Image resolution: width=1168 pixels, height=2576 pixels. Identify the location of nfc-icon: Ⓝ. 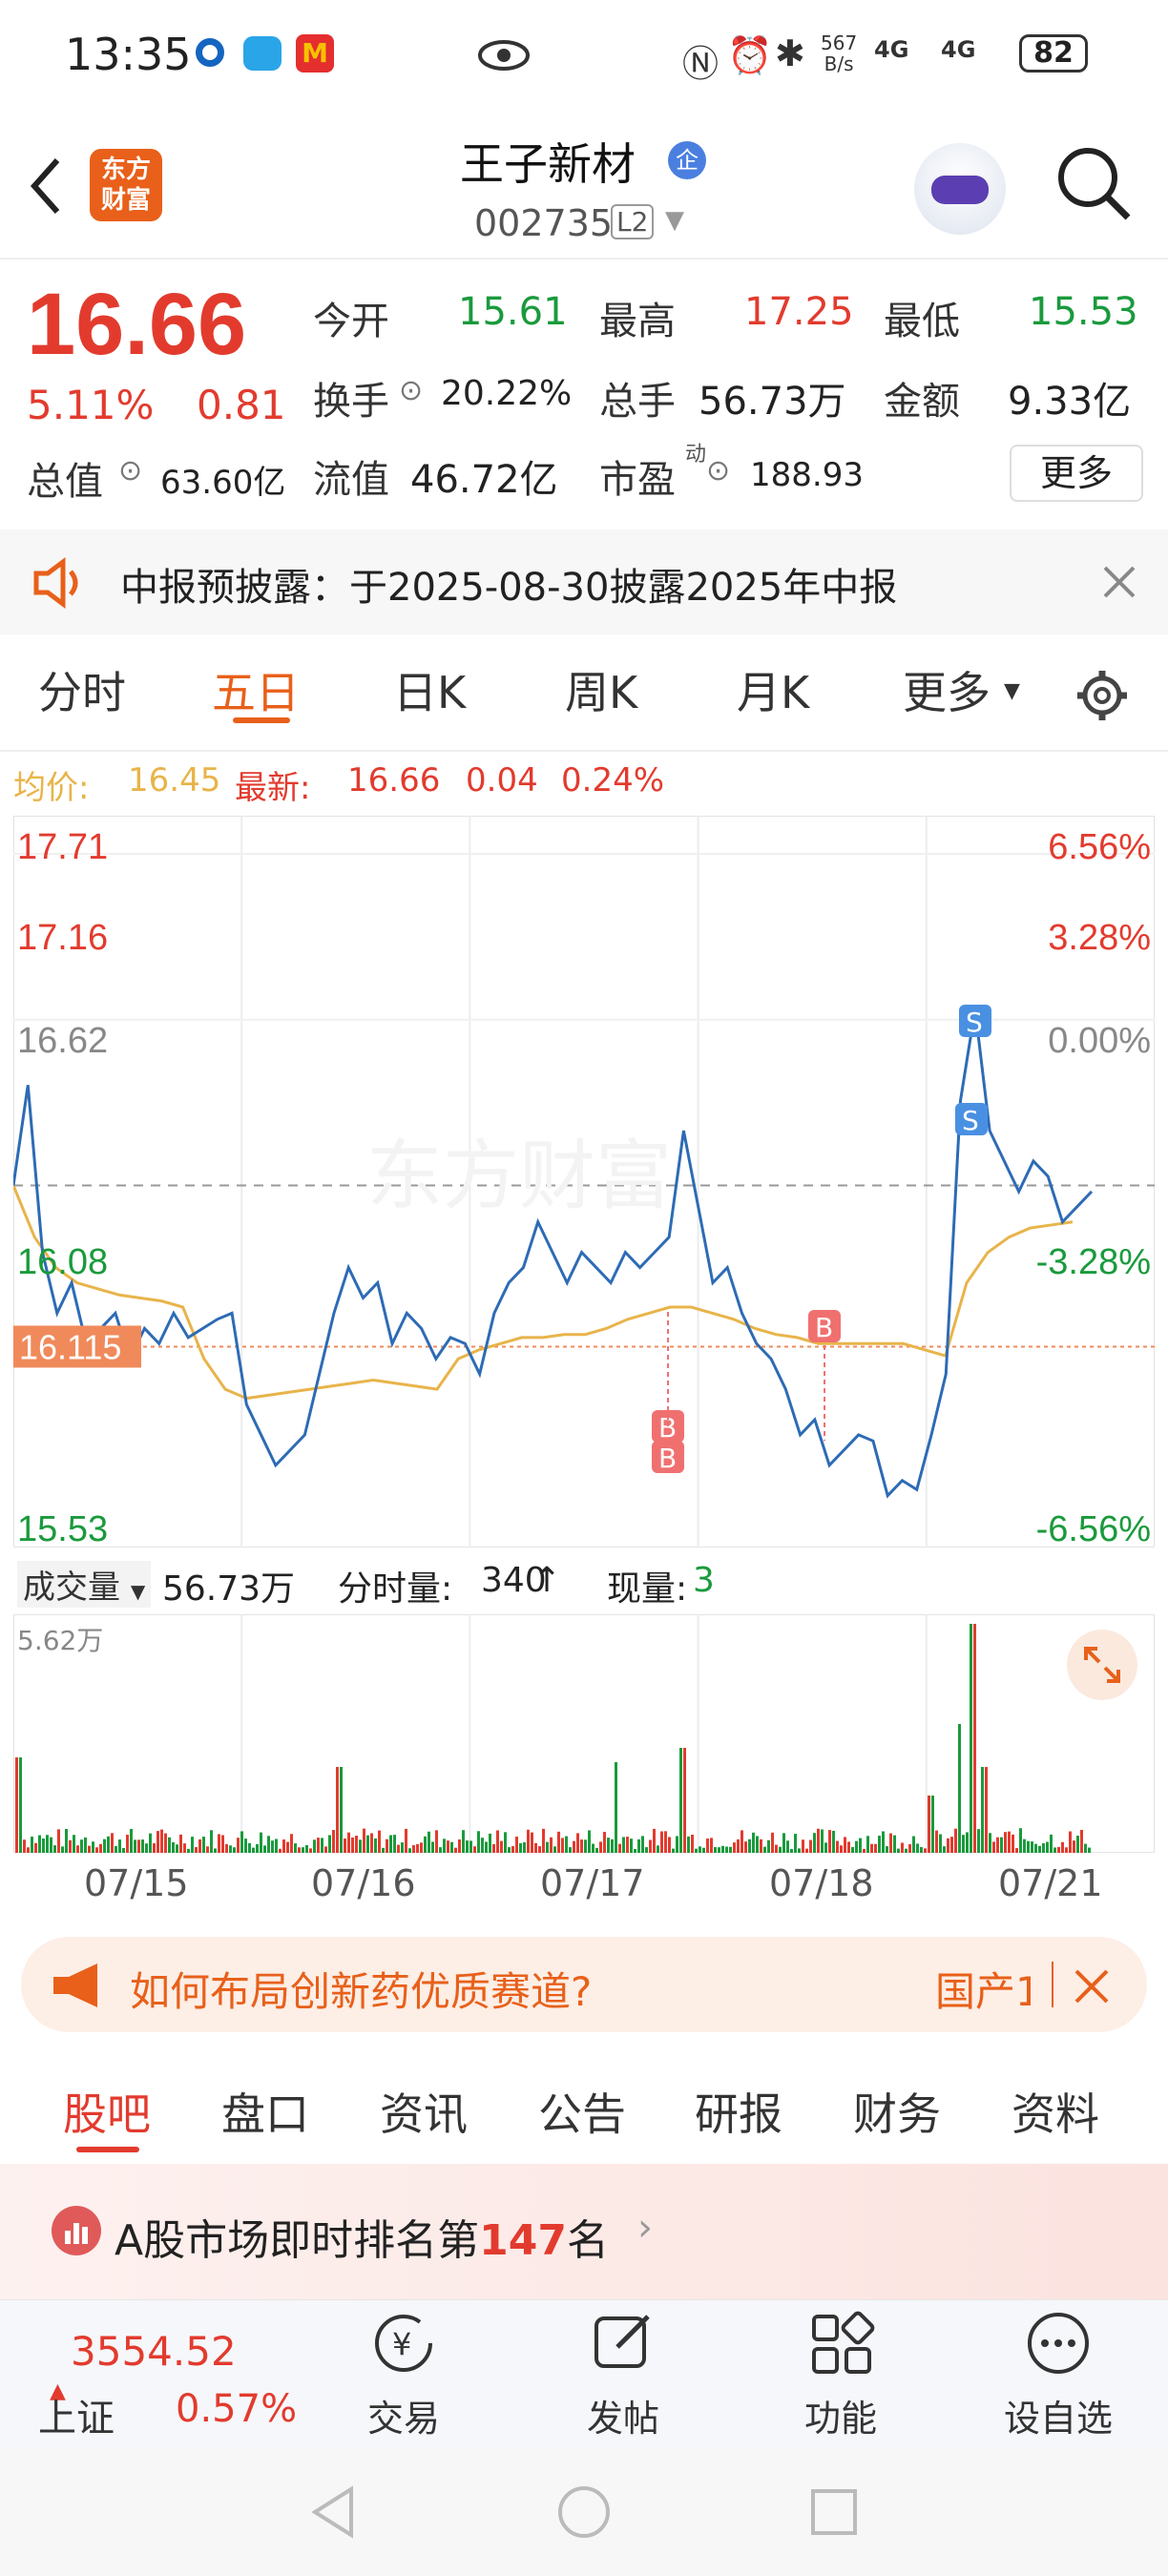
(701, 64).